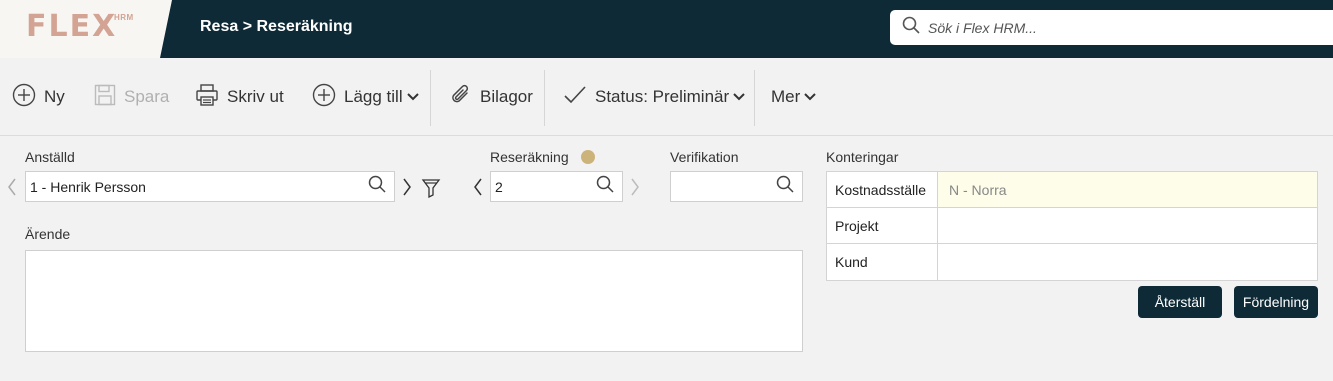  I want to click on paperclip-icon, so click(465, 97).